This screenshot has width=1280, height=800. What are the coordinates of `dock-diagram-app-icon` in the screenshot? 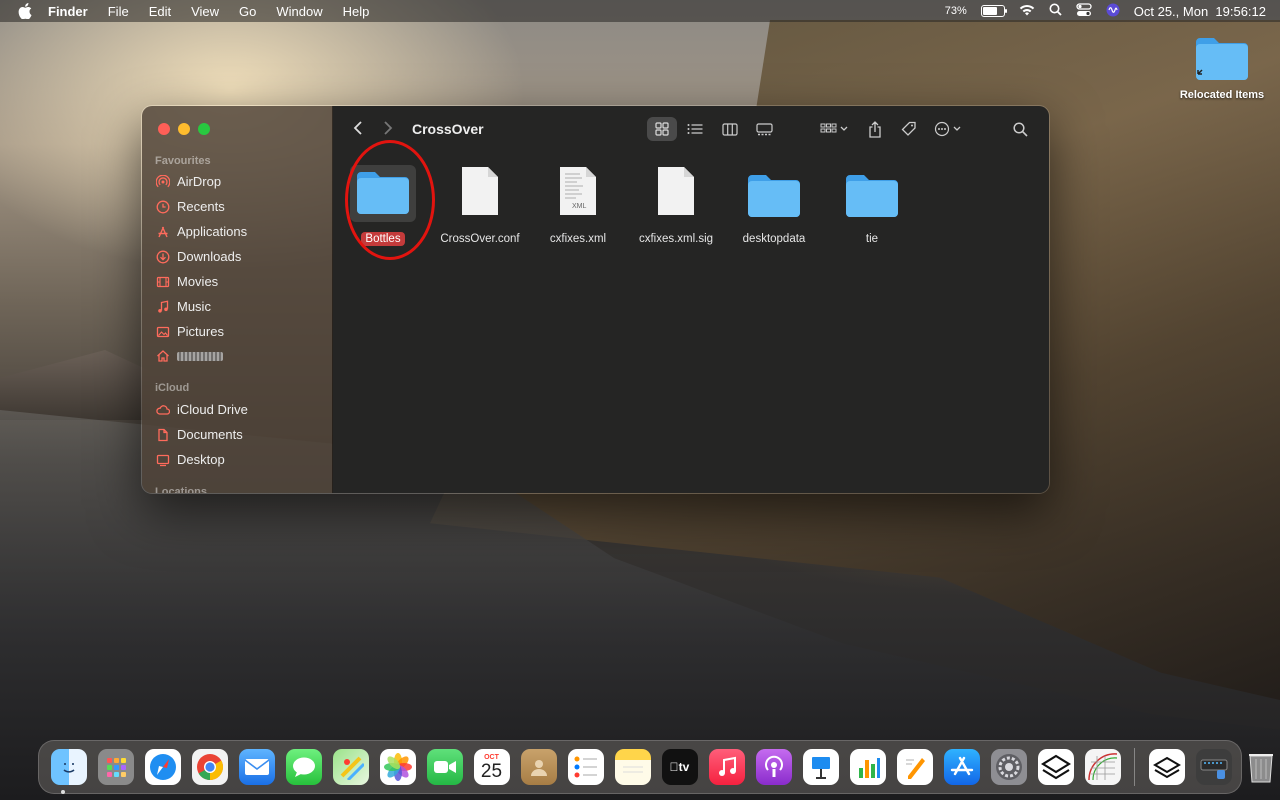 It's located at (1102, 767).